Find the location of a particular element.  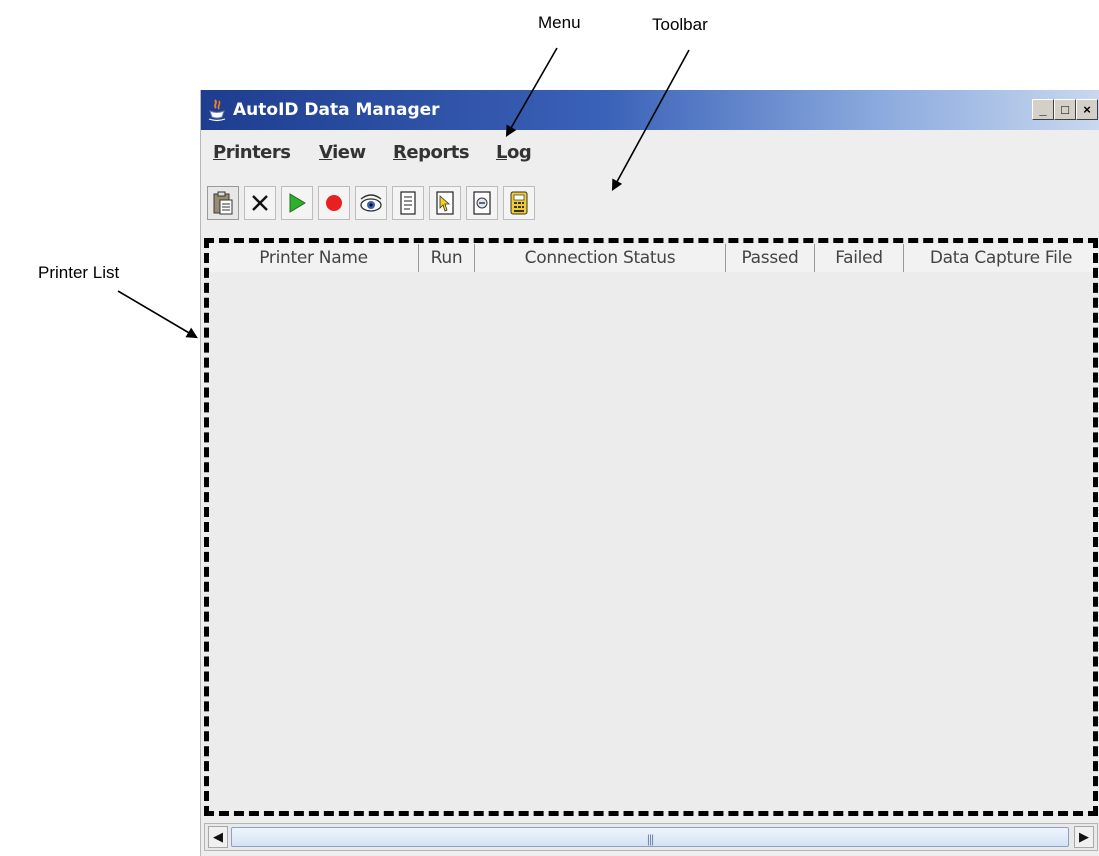

document-e-button is located at coordinates (482, 203).